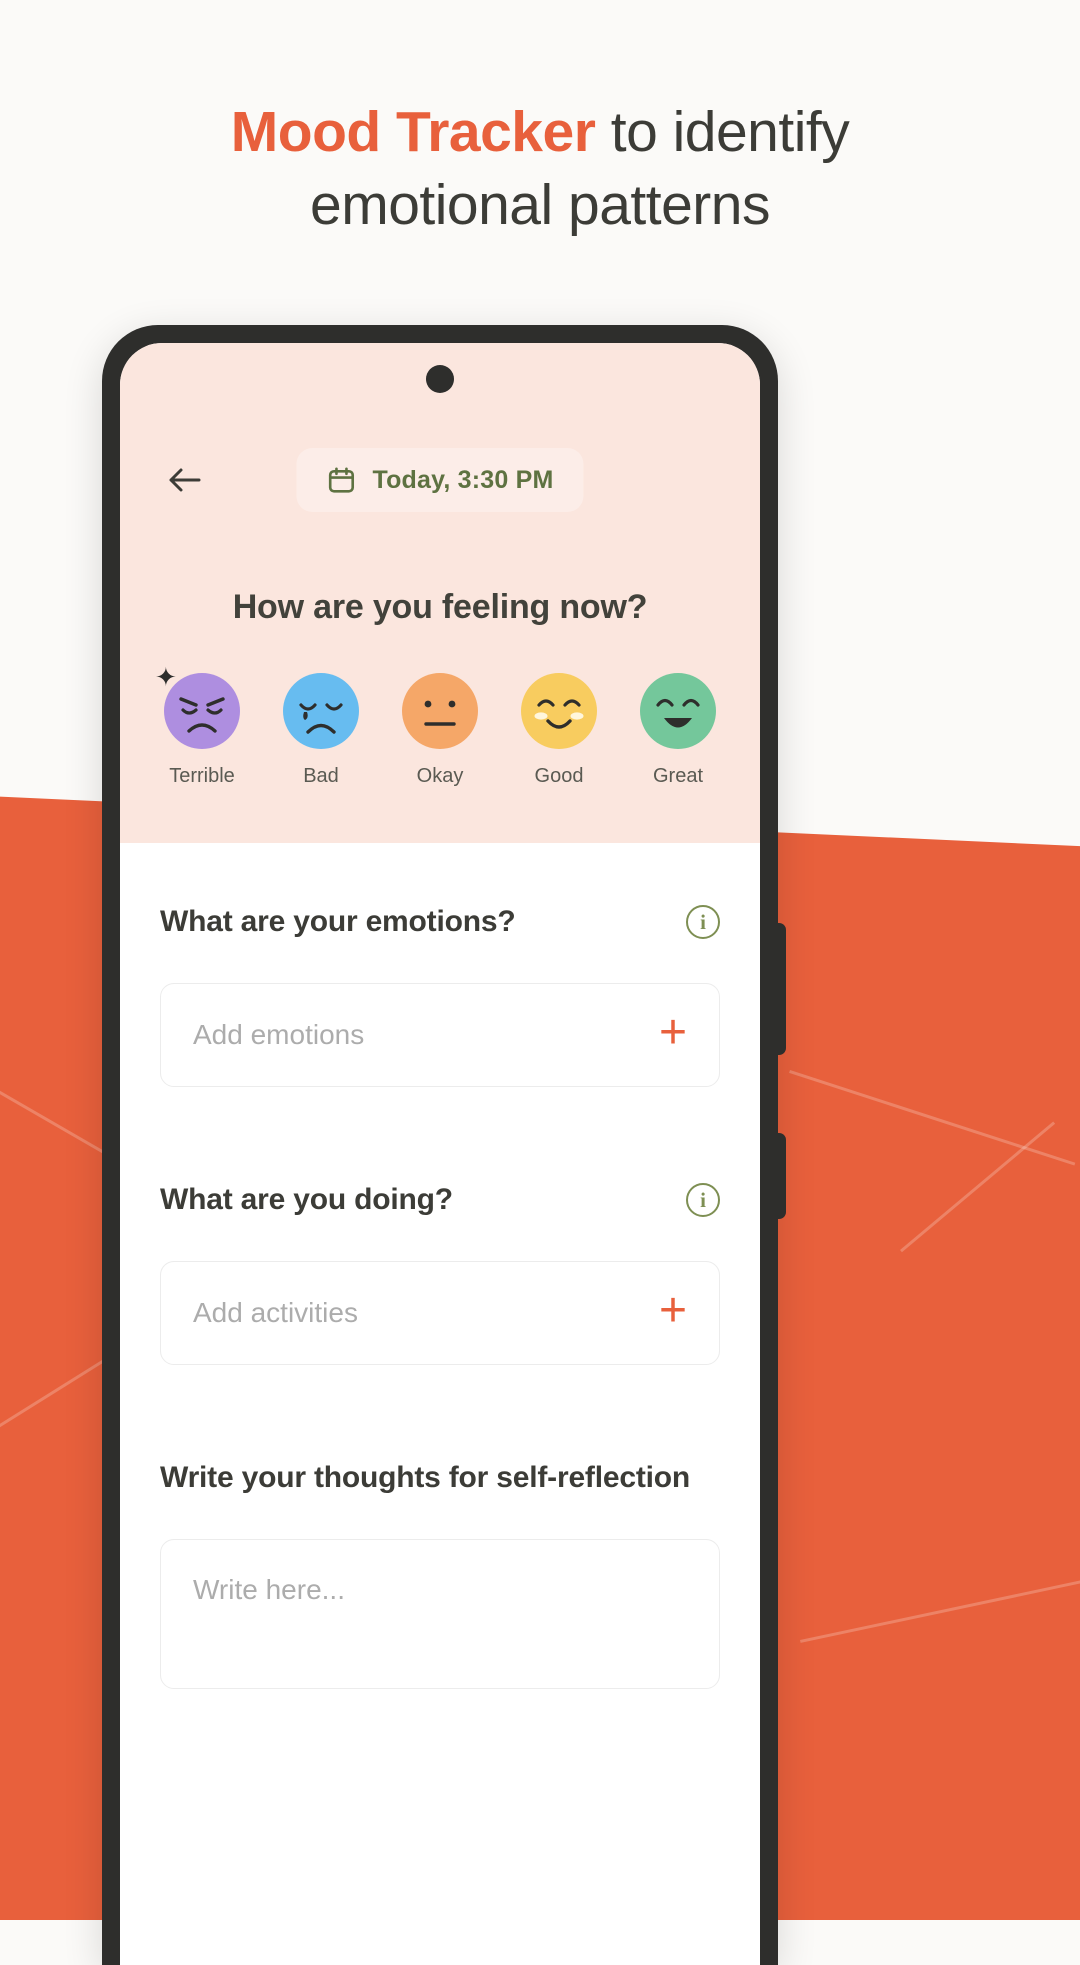 The image size is (1080, 1965). Describe the element at coordinates (202, 776) in the screenshot. I see `mood-label: Terrible` at that location.